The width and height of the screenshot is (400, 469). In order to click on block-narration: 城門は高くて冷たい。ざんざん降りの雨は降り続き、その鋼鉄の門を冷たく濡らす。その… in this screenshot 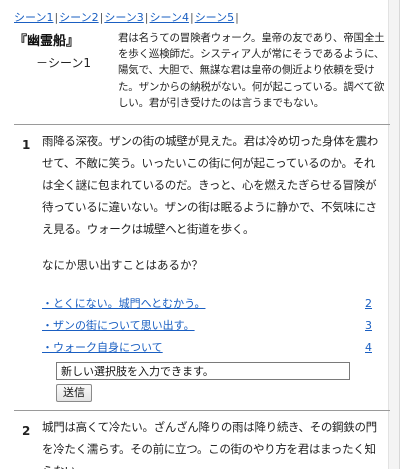, I will do `click(209, 444)`.